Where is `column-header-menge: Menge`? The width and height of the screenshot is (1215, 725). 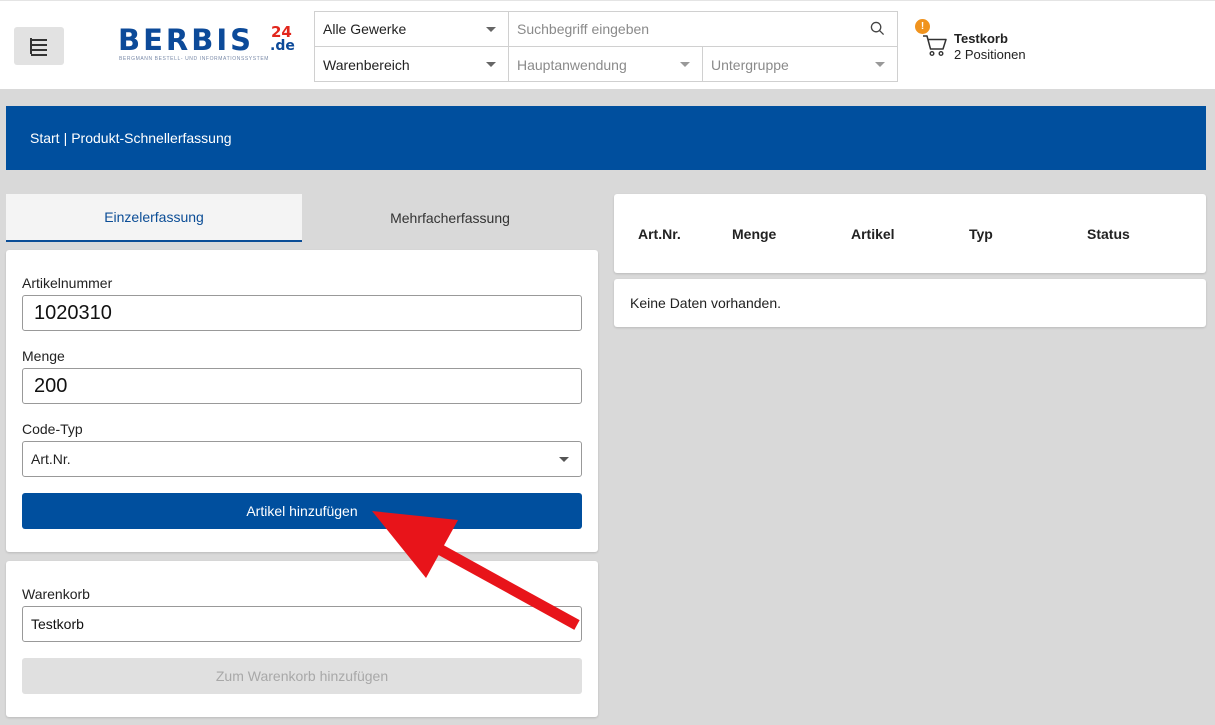
column-header-menge: Menge is located at coordinates (754, 234).